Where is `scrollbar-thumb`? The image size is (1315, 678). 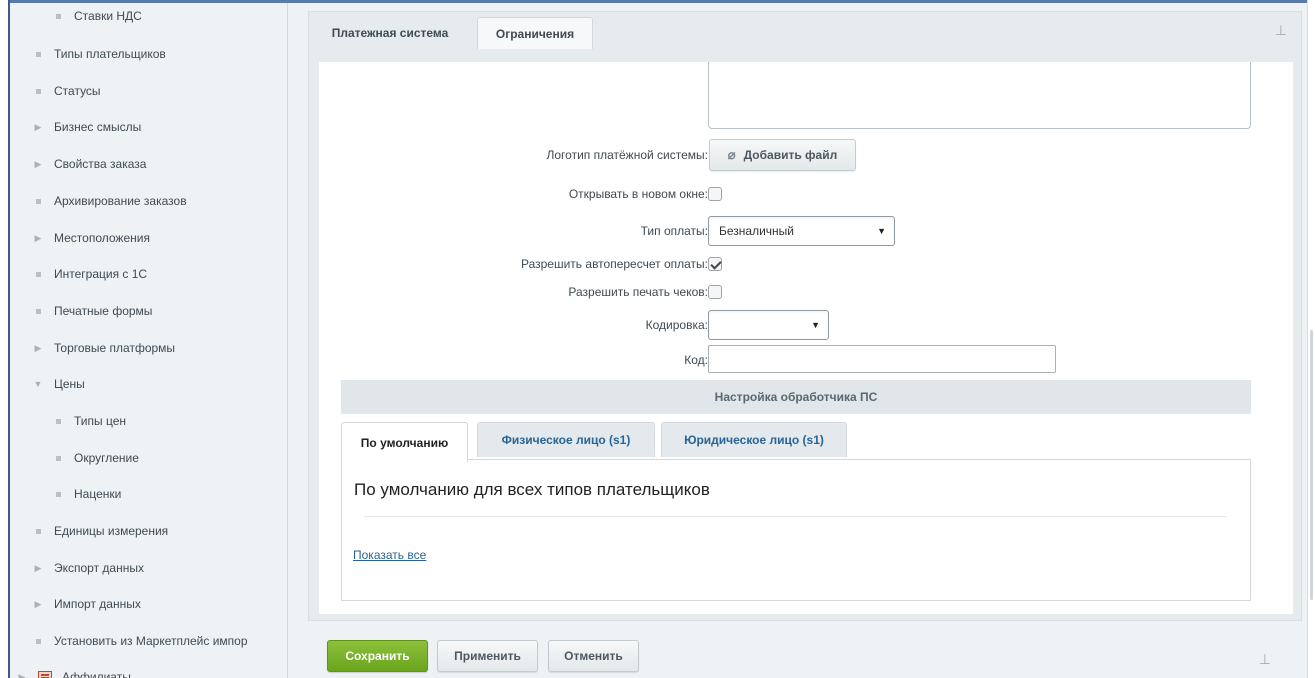
scrollbar-thumb is located at coordinates (1311, 465).